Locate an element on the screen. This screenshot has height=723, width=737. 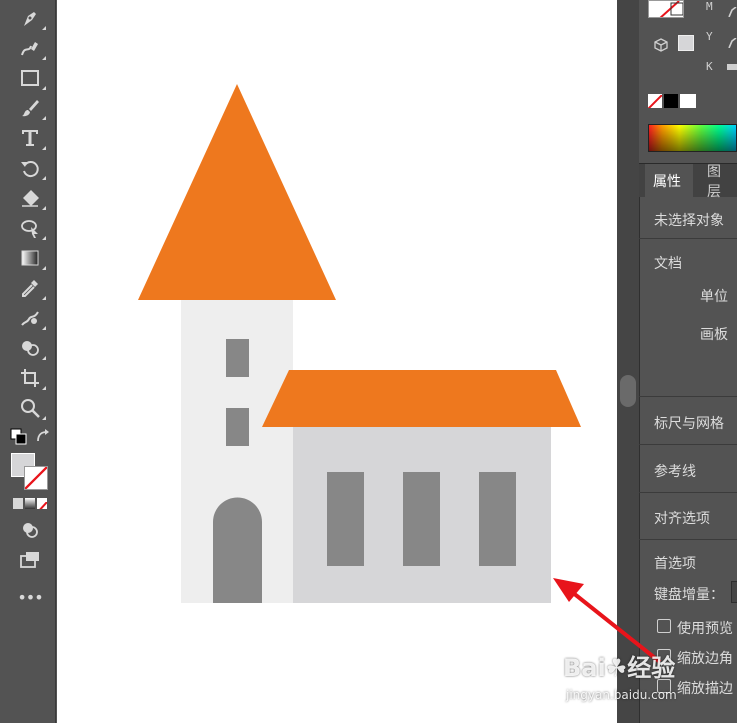
panel-tabs: 属性 图层 is located at coordinates (688, 181).